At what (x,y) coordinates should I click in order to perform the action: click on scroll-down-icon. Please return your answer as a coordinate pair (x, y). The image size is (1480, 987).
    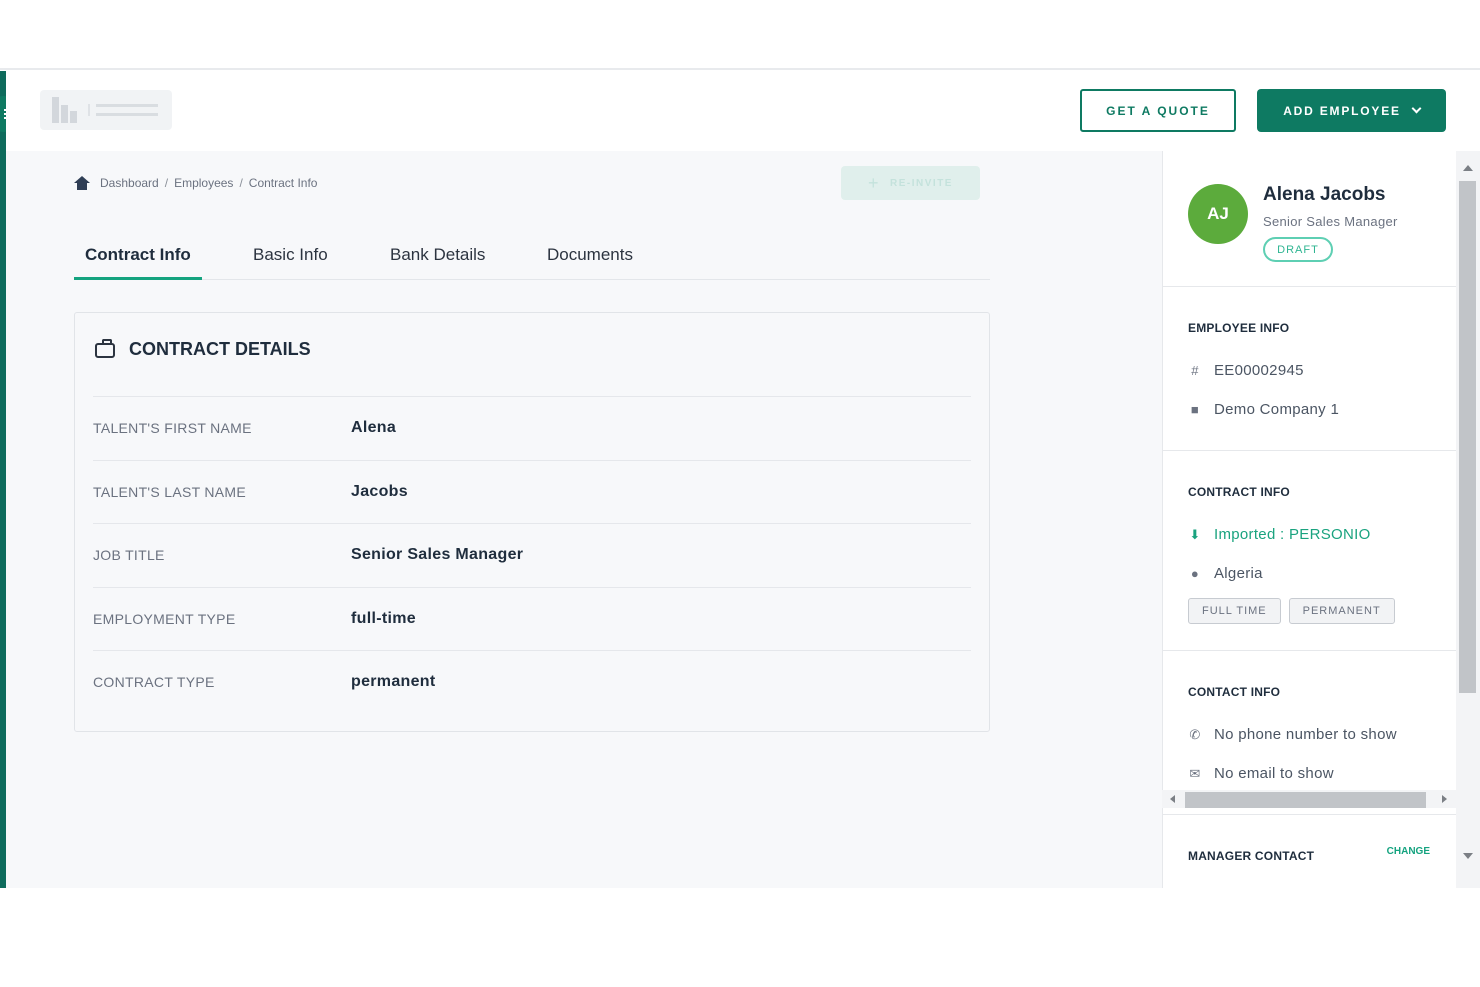
    Looking at the image, I should click on (1468, 856).